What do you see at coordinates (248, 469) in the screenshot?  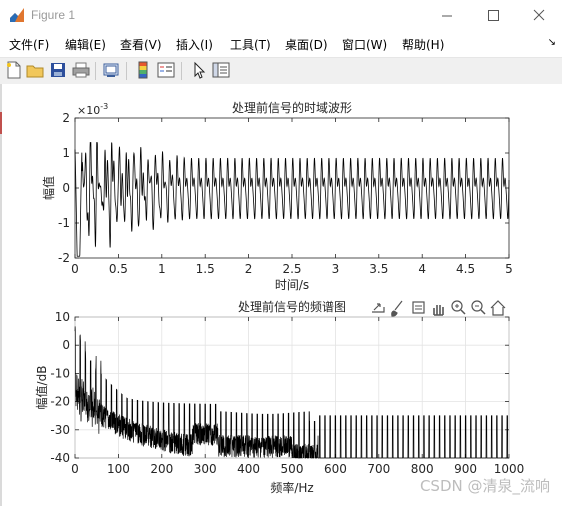 I see `x-tick-label: 400` at bounding box center [248, 469].